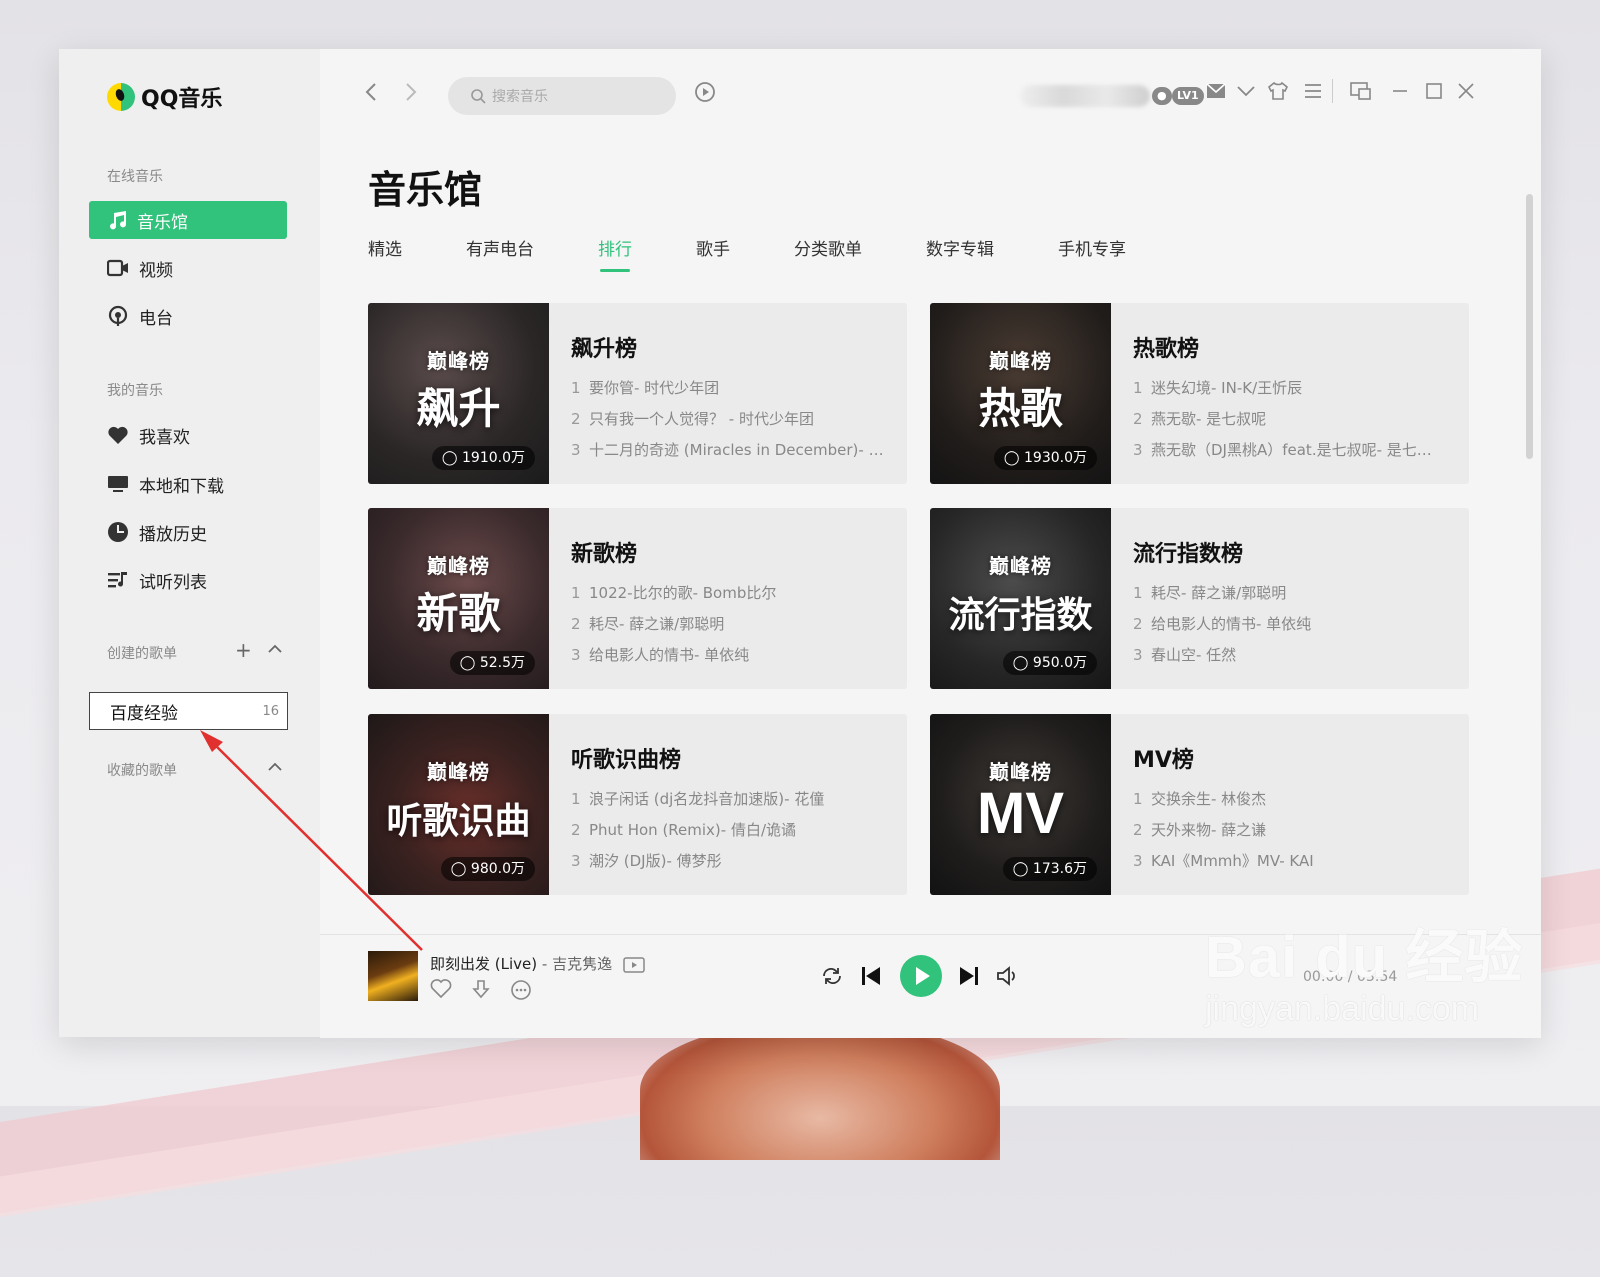  What do you see at coordinates (1020, 804) in the screenshot?
I see `chart-cover: 巅峰榜 MV ◯ 173.6万` at bounding box center [1020, 804].